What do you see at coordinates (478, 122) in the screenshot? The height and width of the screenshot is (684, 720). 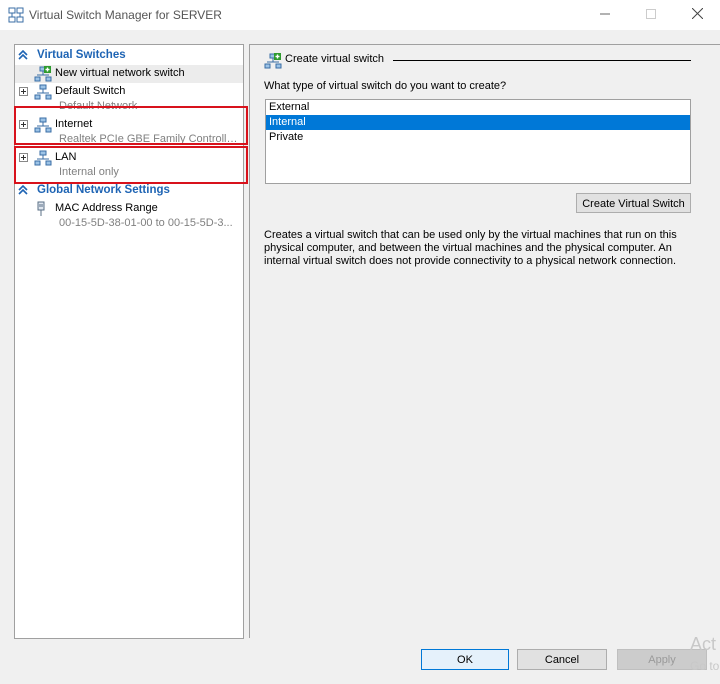 I see `switch-type-internal: Internal` at bounding box center [478, 122].